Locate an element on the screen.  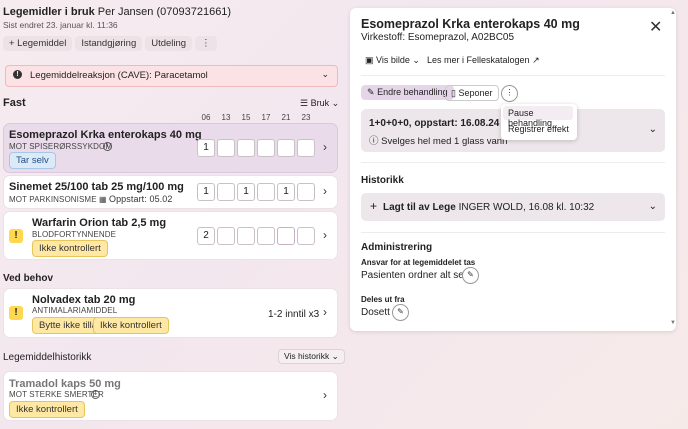
medication-indication: MOT SPISERØRSSYKDOM i is located at coordinates (60, 146).